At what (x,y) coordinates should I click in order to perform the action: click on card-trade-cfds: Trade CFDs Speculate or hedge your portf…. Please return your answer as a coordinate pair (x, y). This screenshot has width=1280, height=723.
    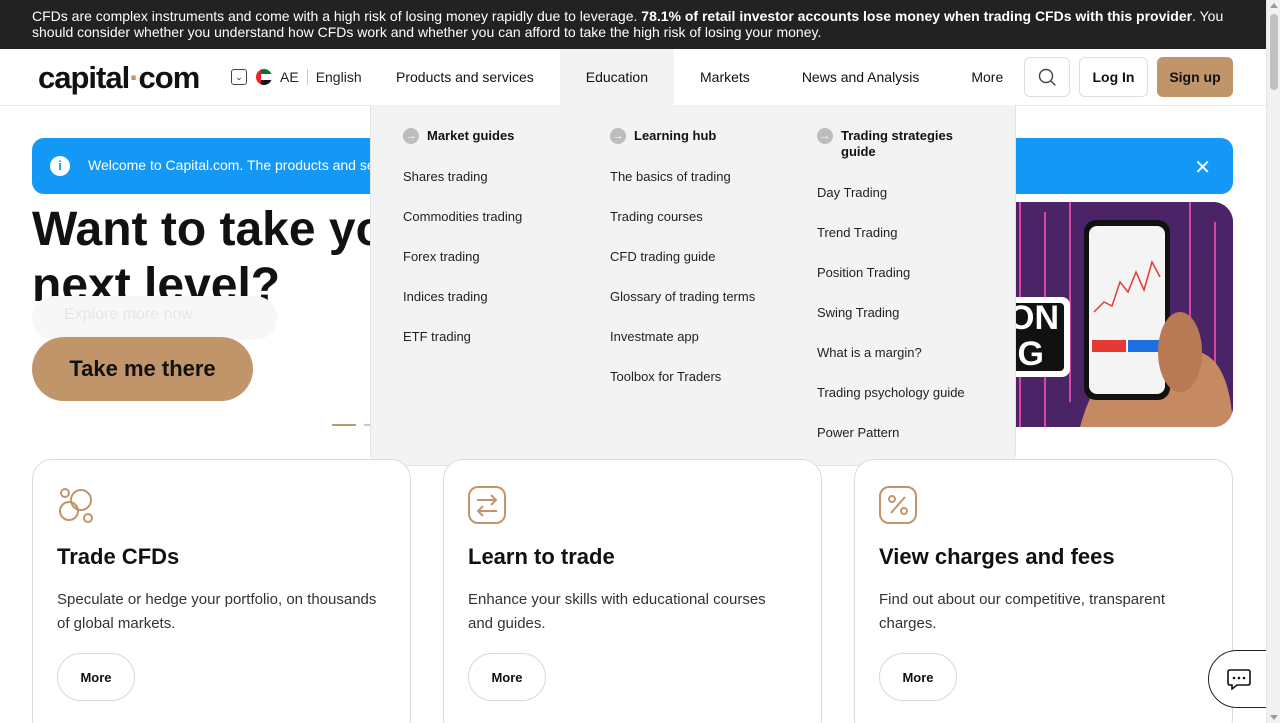
    Looking at the image, I should click on (221, 591).